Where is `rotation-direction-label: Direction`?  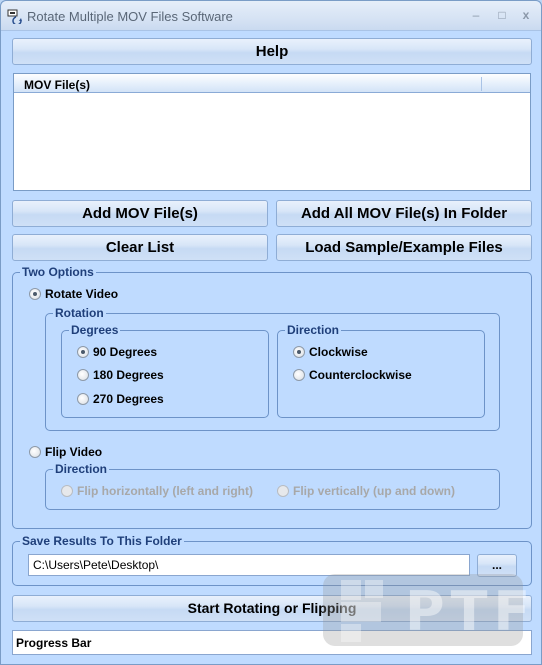 rotation-direction-label: Direction is located at coordinates (313, 330).